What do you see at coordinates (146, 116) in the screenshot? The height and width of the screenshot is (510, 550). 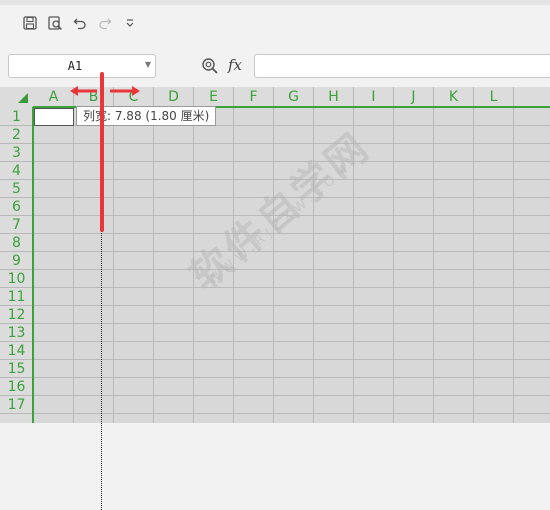 I see `column-width-tooltip: 列宽: 7.88 (1.80 厘米)` at bounding box center [146, 116].